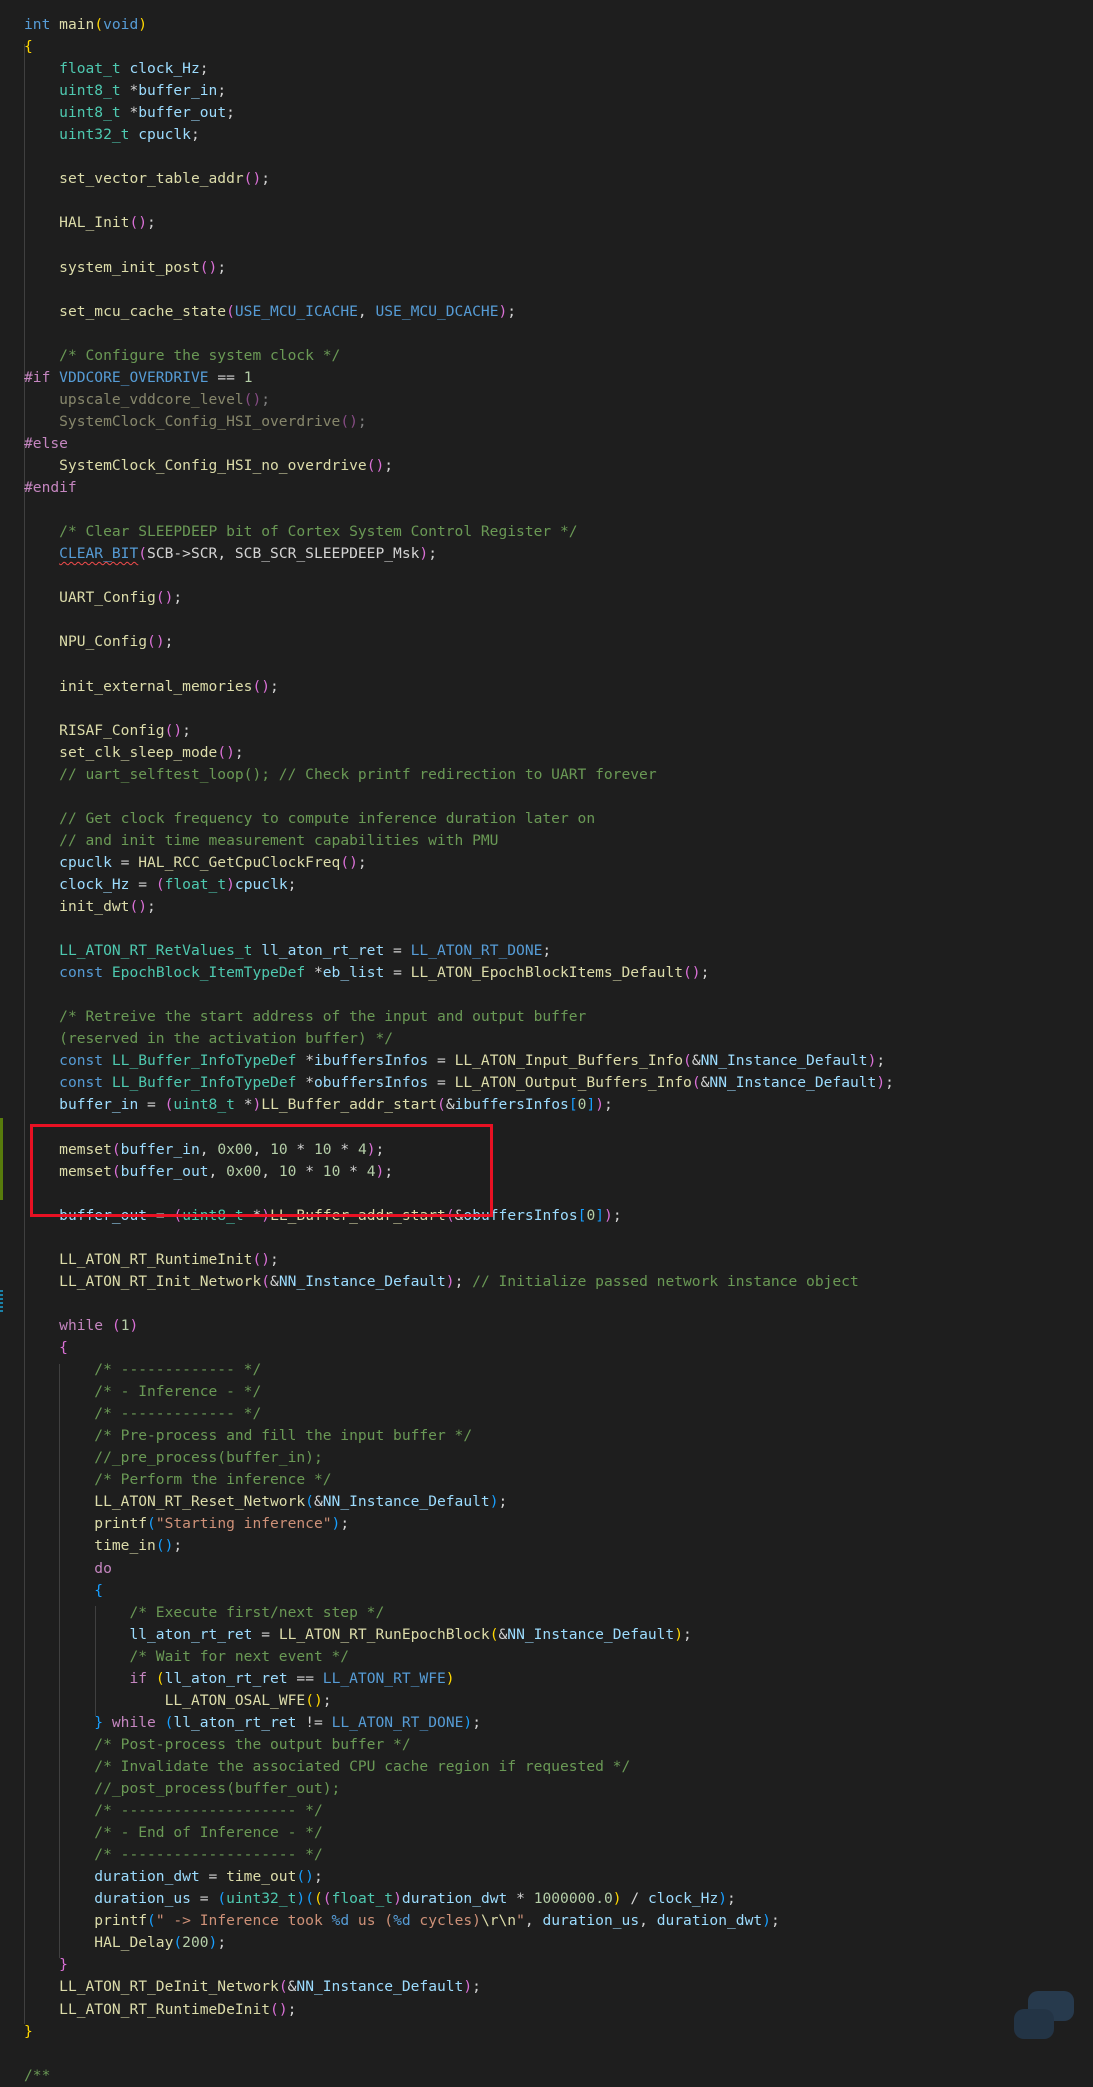 The image size is (1093, 2087). I want to click on code-token: NPU_Config, so click(103, 642).